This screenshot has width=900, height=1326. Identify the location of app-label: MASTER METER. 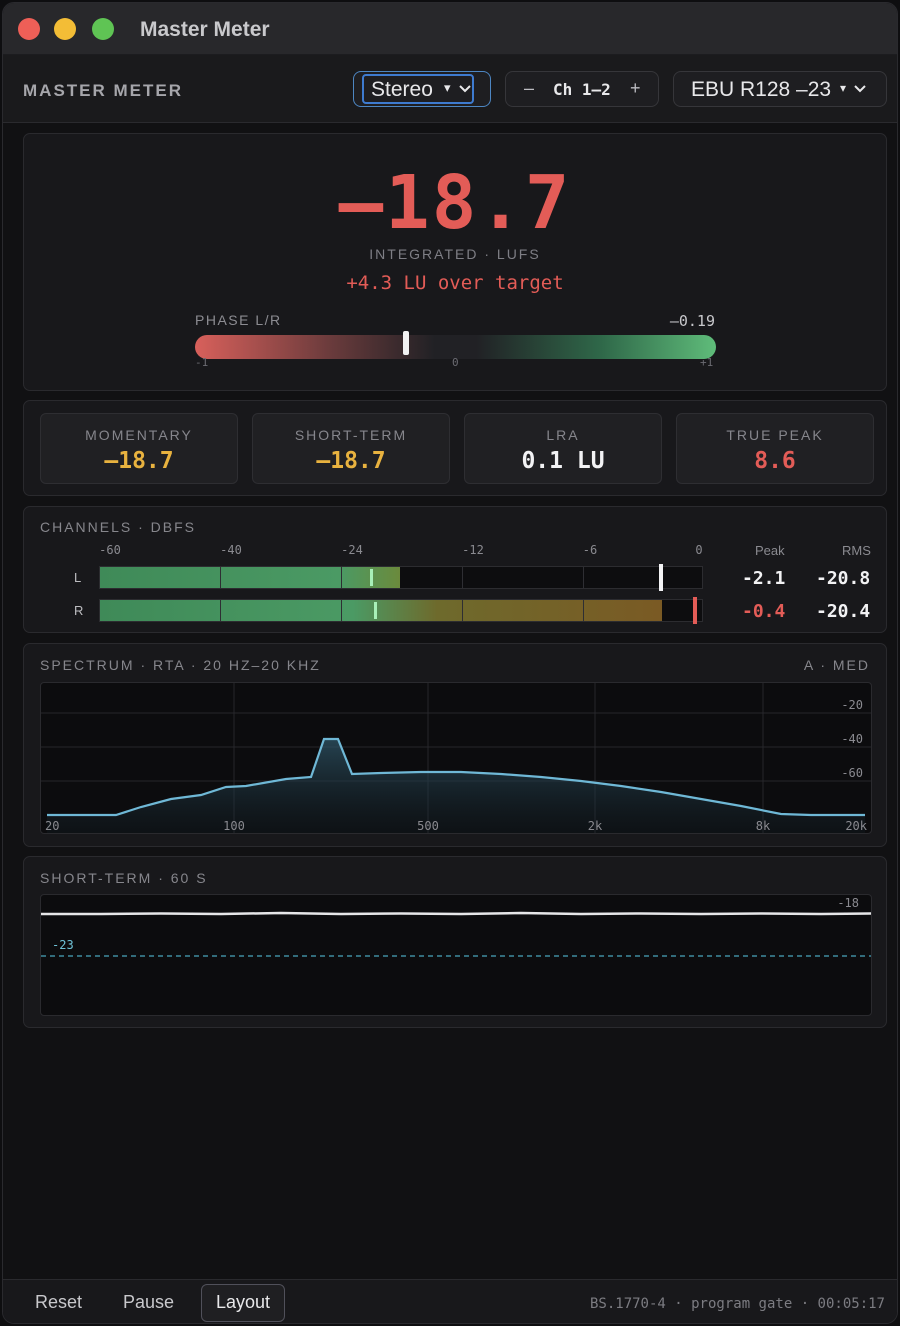
(103, 90).